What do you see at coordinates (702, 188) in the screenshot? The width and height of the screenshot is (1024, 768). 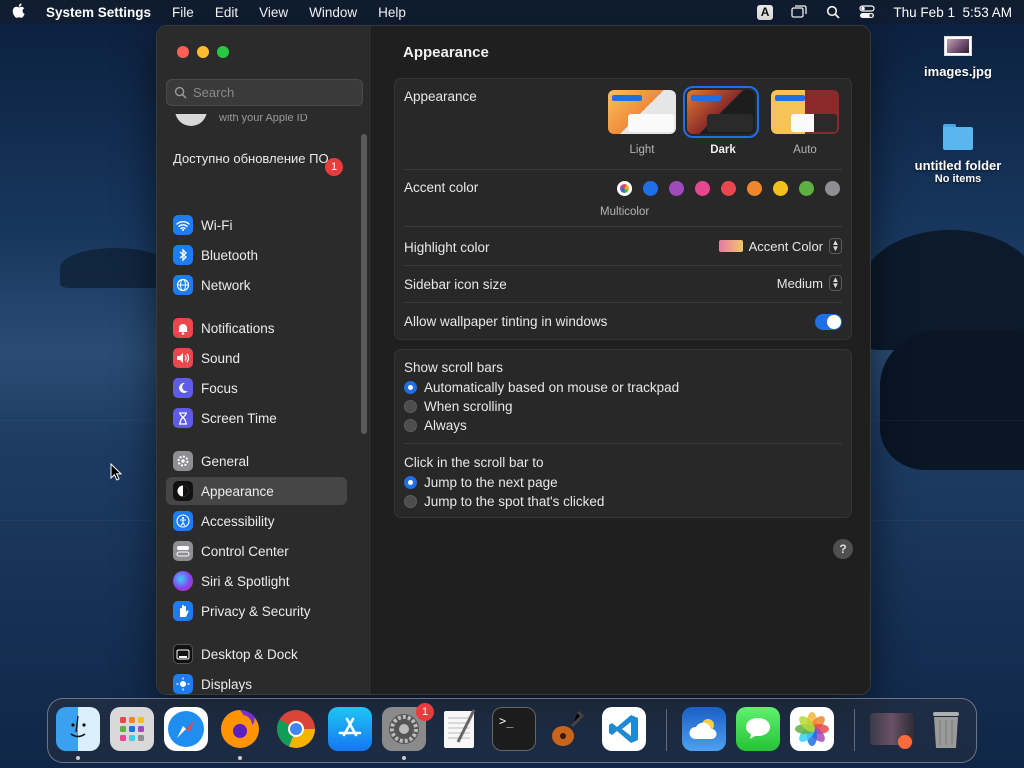 I see `accent-pink-swatch` at bounding box center [702, 188].